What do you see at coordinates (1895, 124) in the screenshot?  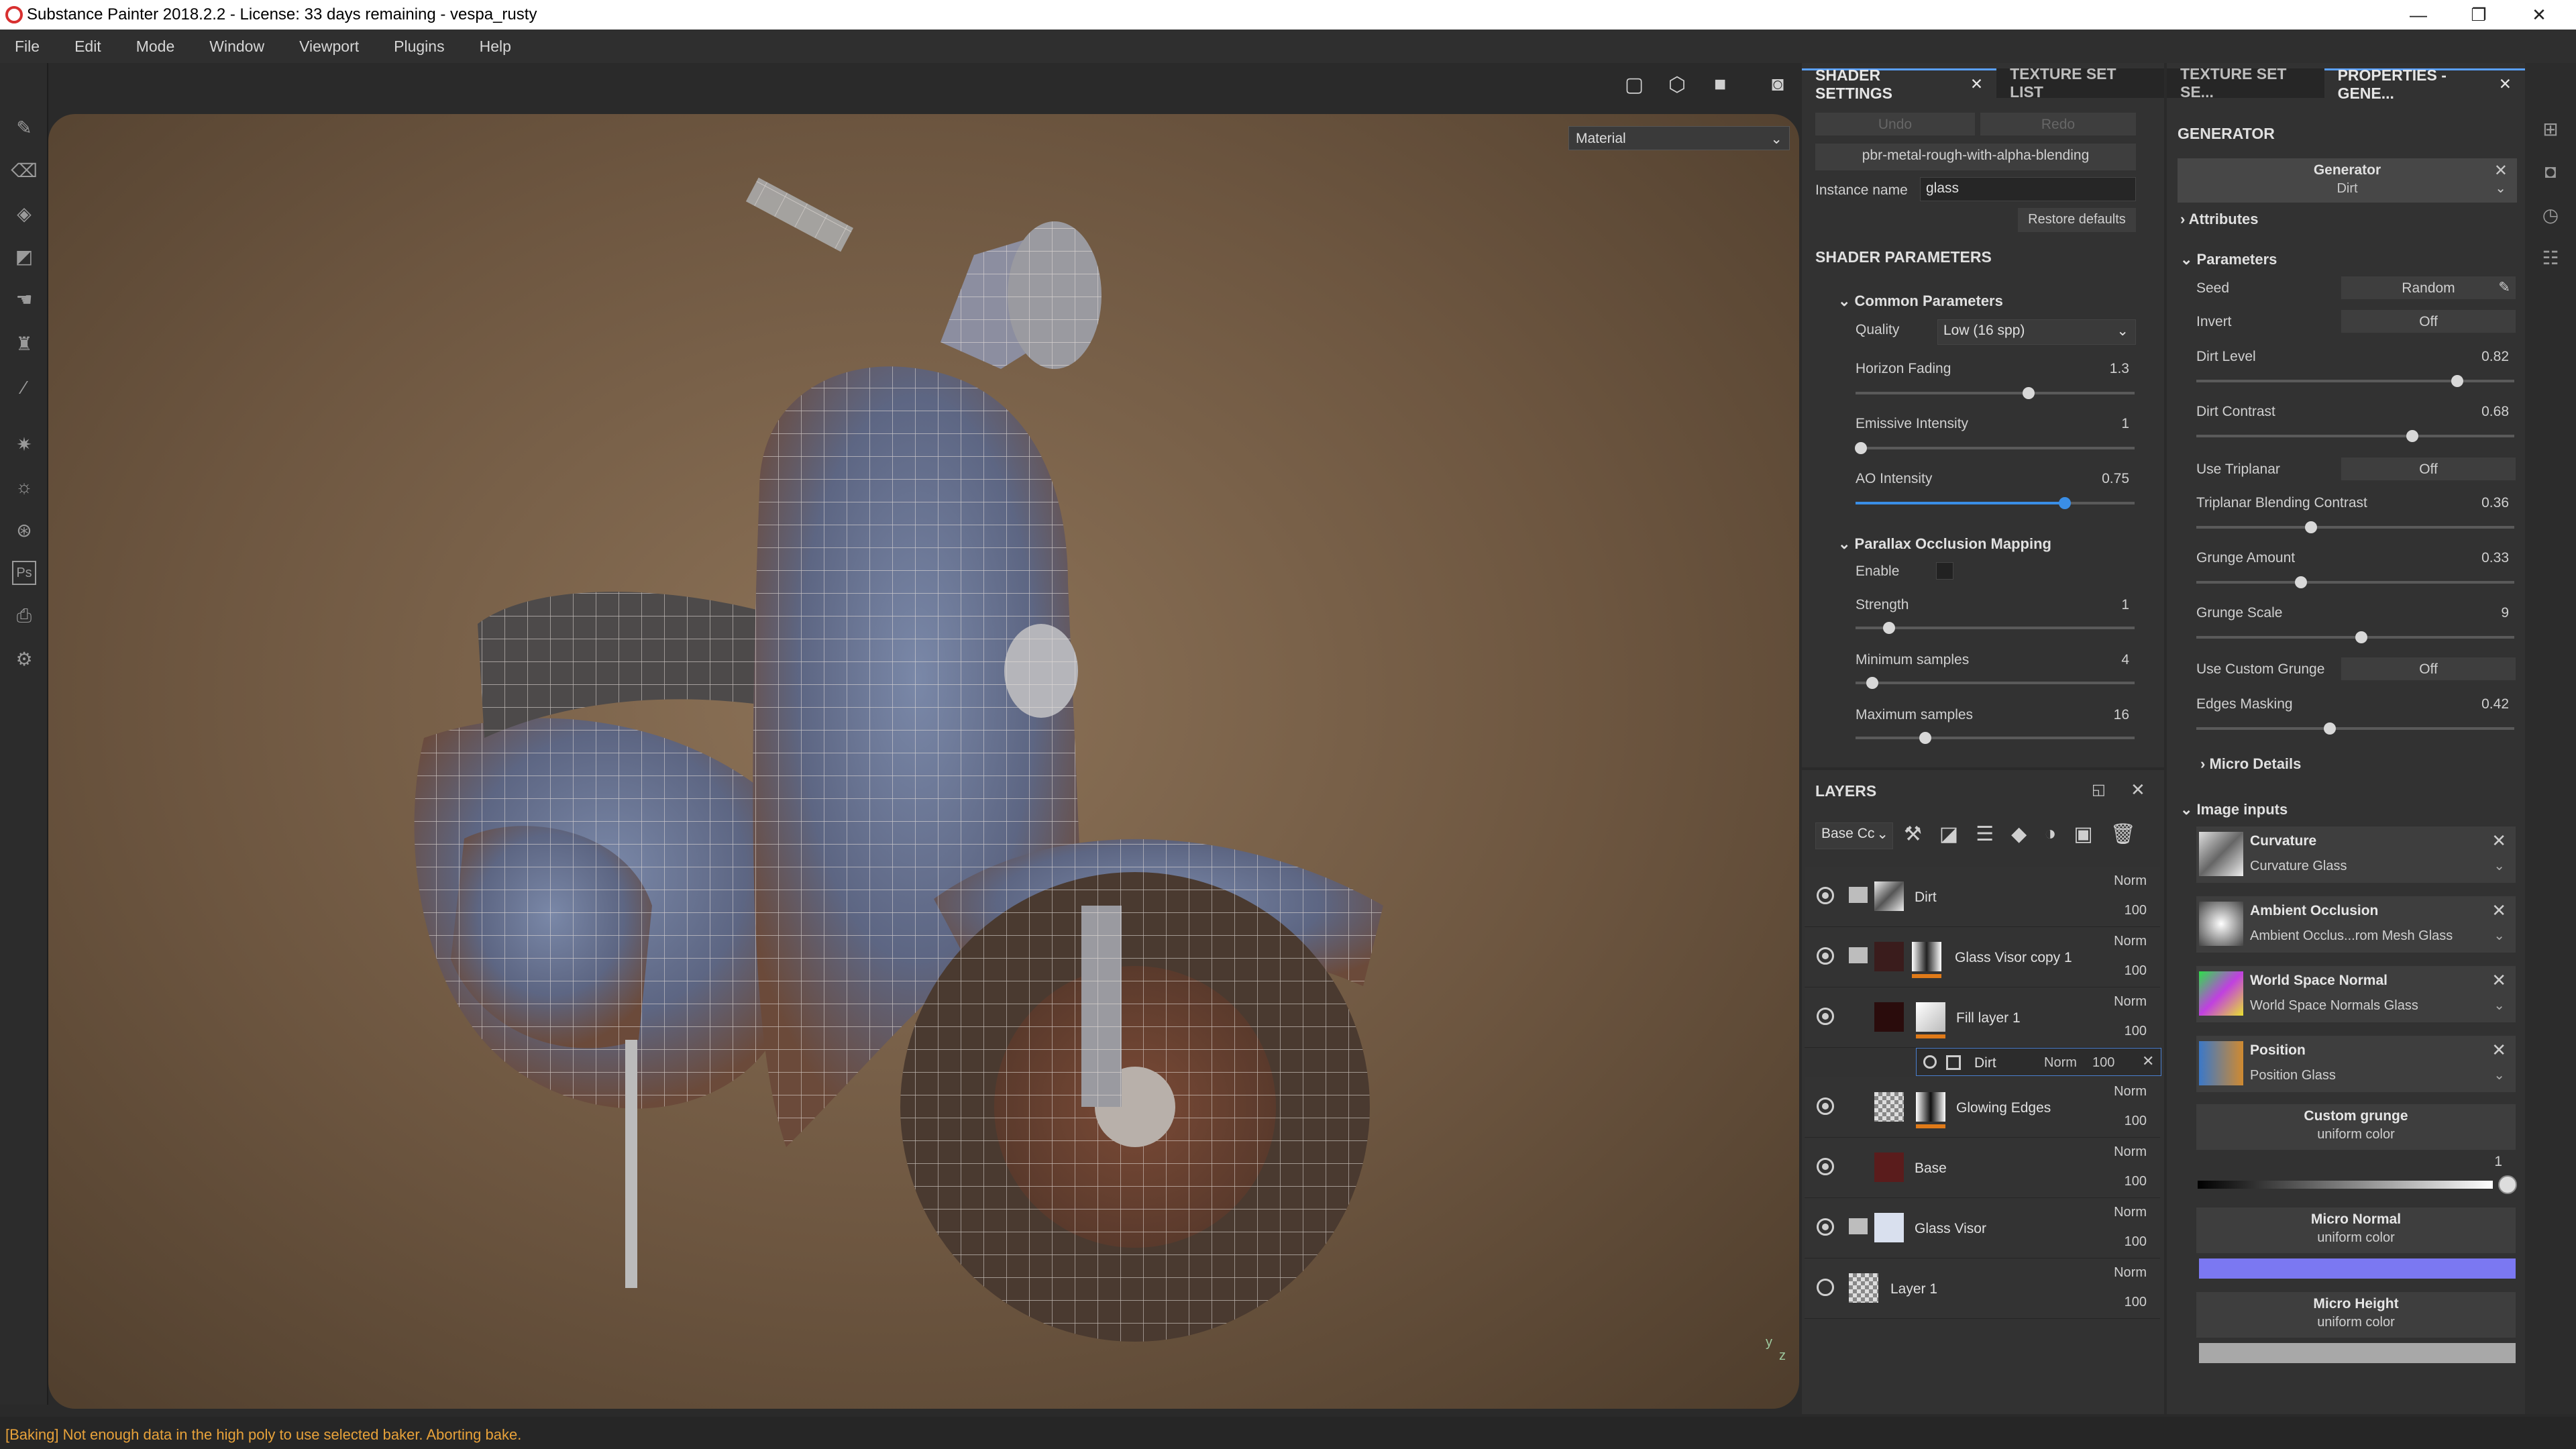 I see `undo-button: Undo` at bounding box center [1895, 124].